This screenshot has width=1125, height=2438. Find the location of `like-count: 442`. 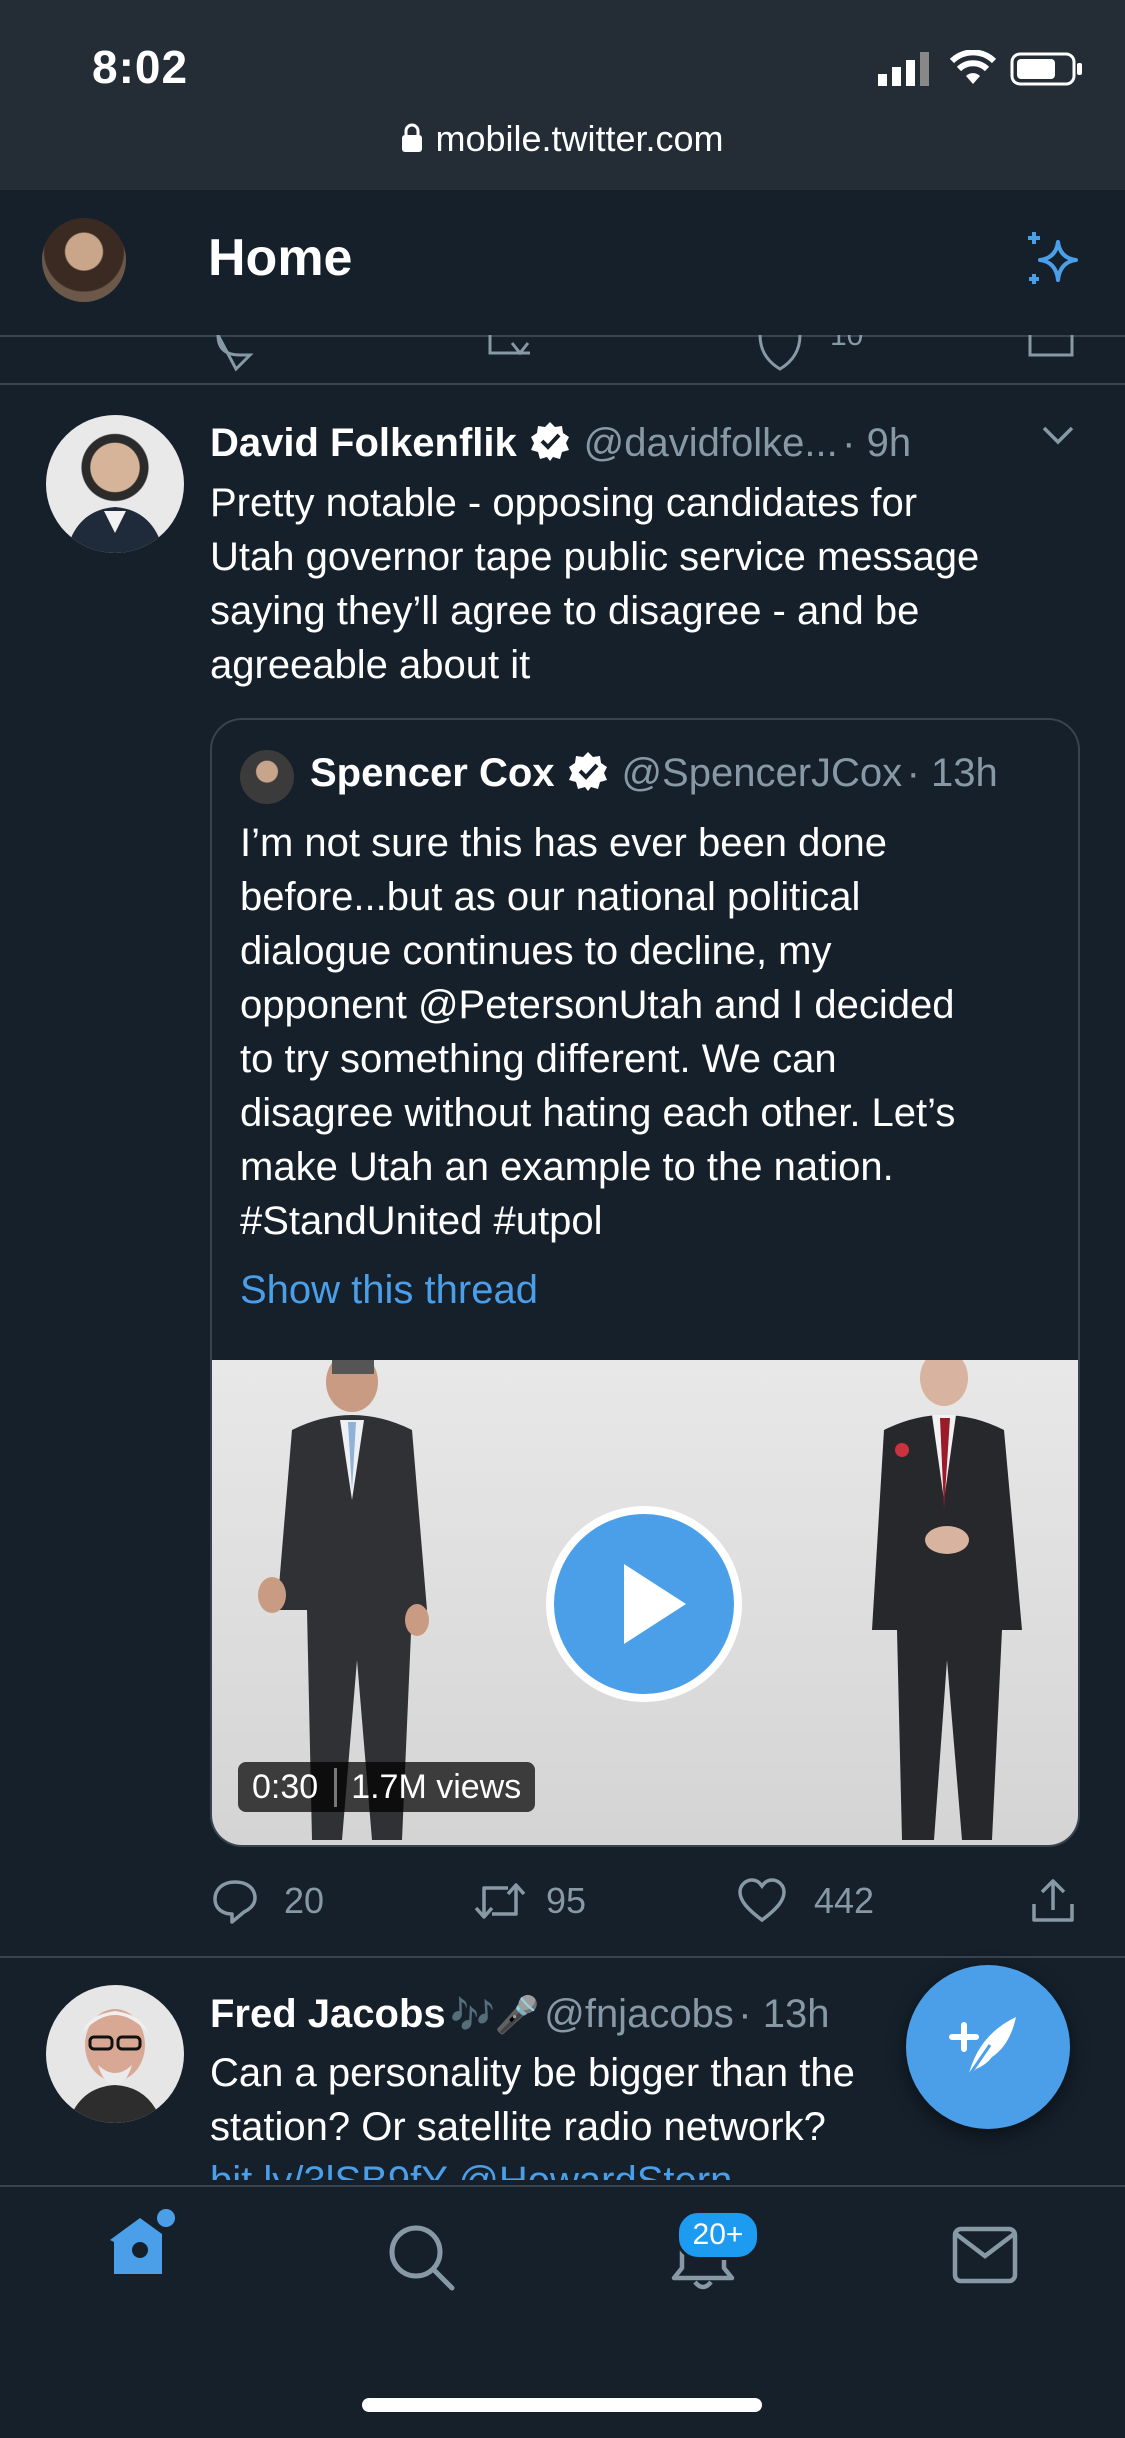

like-count: 442 is located at coordinates (844, 1900).